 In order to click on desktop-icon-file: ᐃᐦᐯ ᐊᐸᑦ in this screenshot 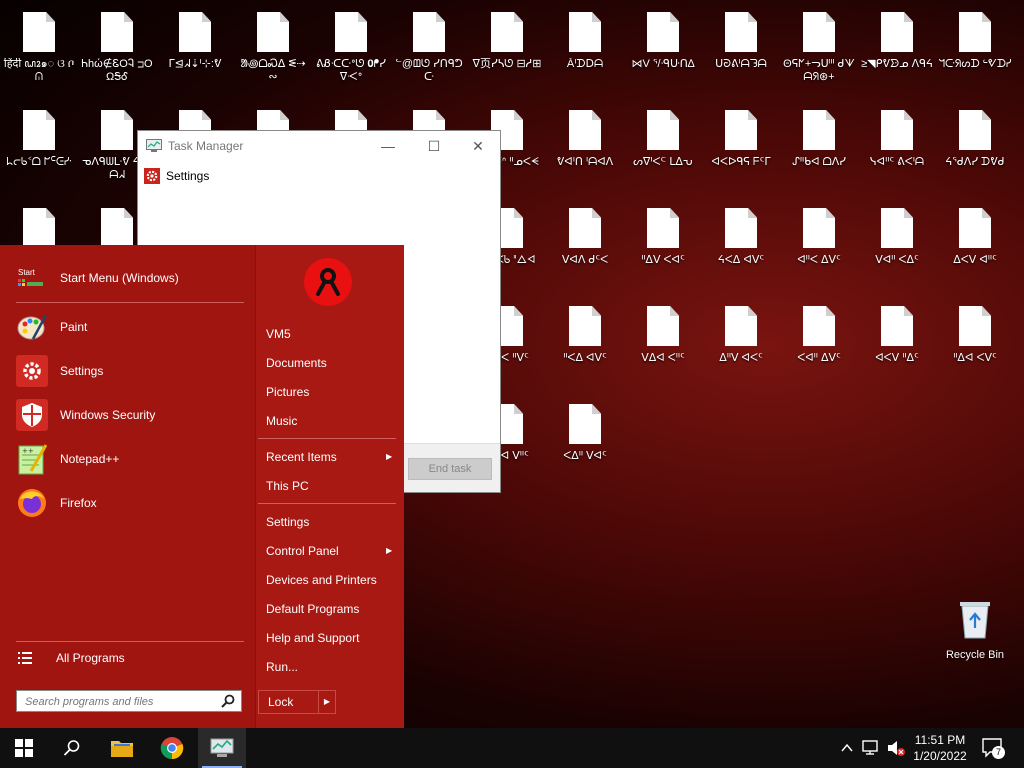, I will do `click(741, 346)`.